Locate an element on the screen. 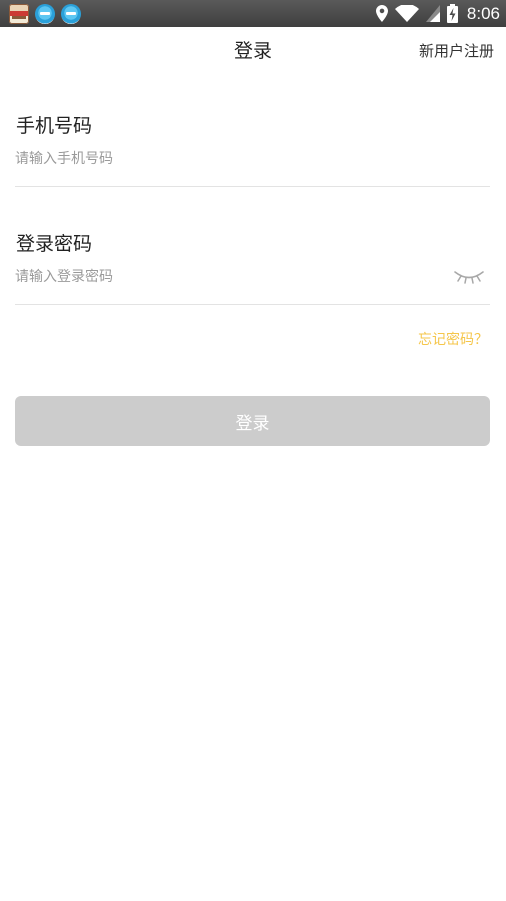 This screenshot has width=506, height=901. password-input is located at coordinates (230, 277).